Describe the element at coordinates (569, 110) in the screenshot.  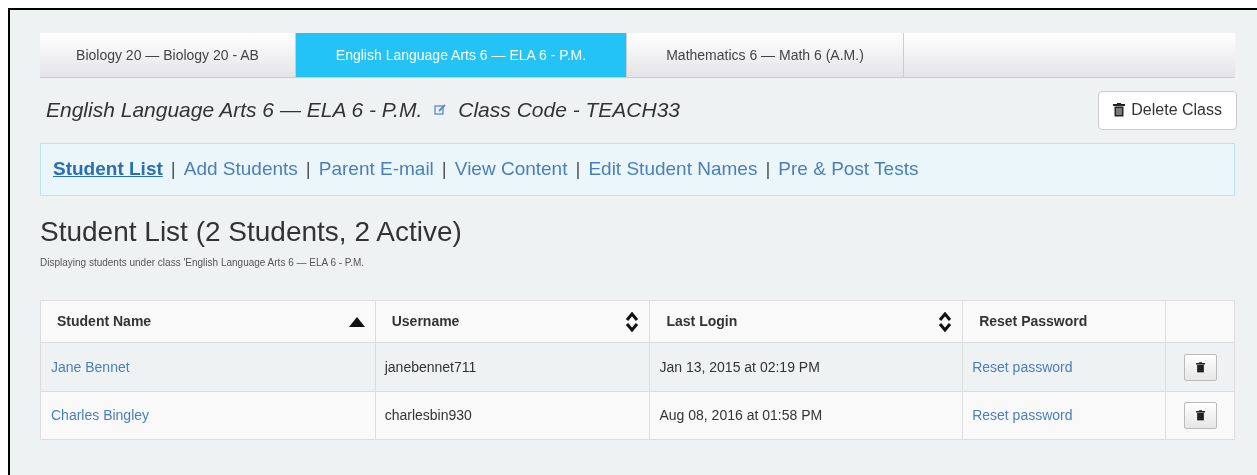
I see `class-code: Class Code - TEACH33` at that location.